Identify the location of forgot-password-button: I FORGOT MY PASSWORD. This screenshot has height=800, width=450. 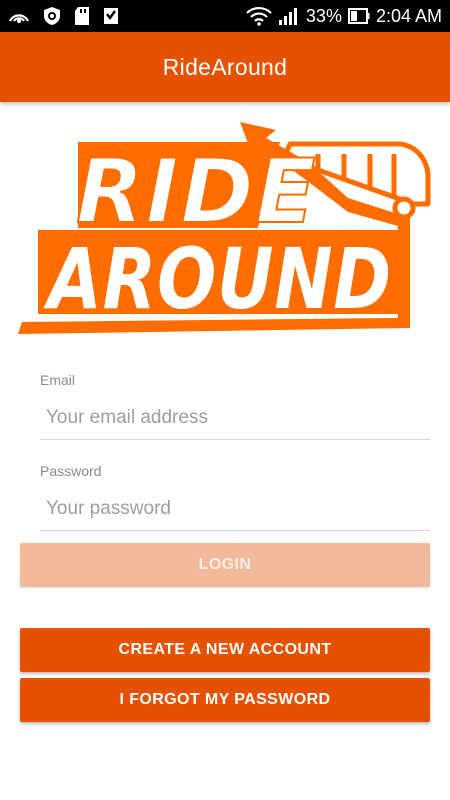
(225, 700).